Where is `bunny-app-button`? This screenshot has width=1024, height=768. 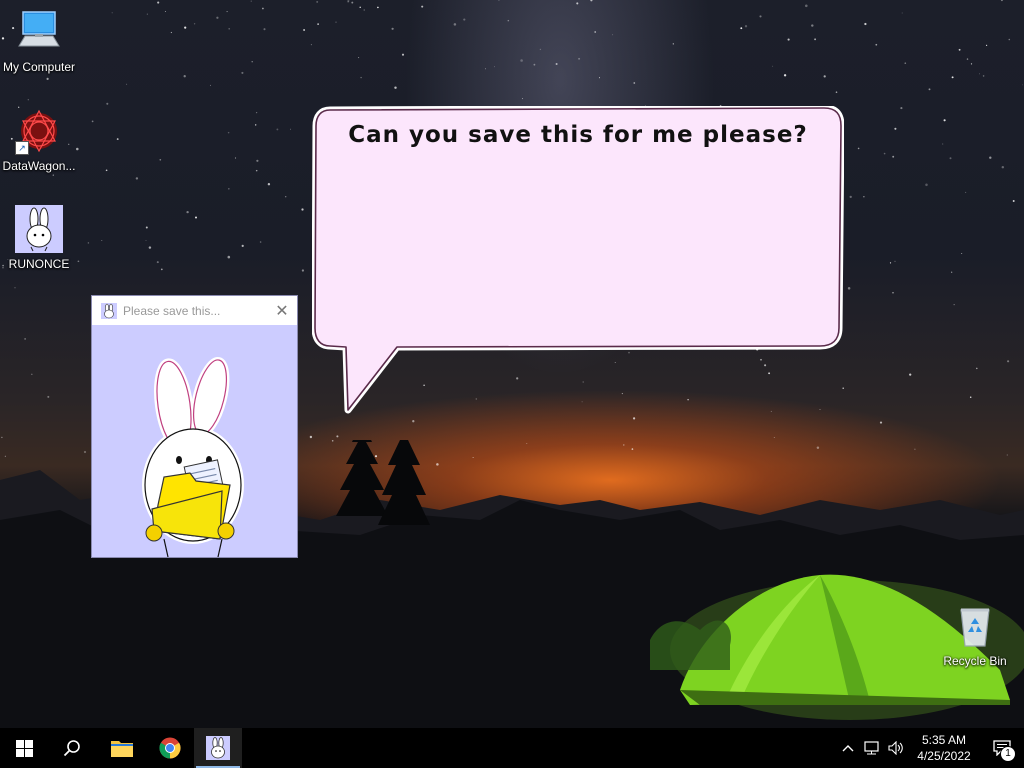 bunny-app-button is located at coordinates (218, 748).